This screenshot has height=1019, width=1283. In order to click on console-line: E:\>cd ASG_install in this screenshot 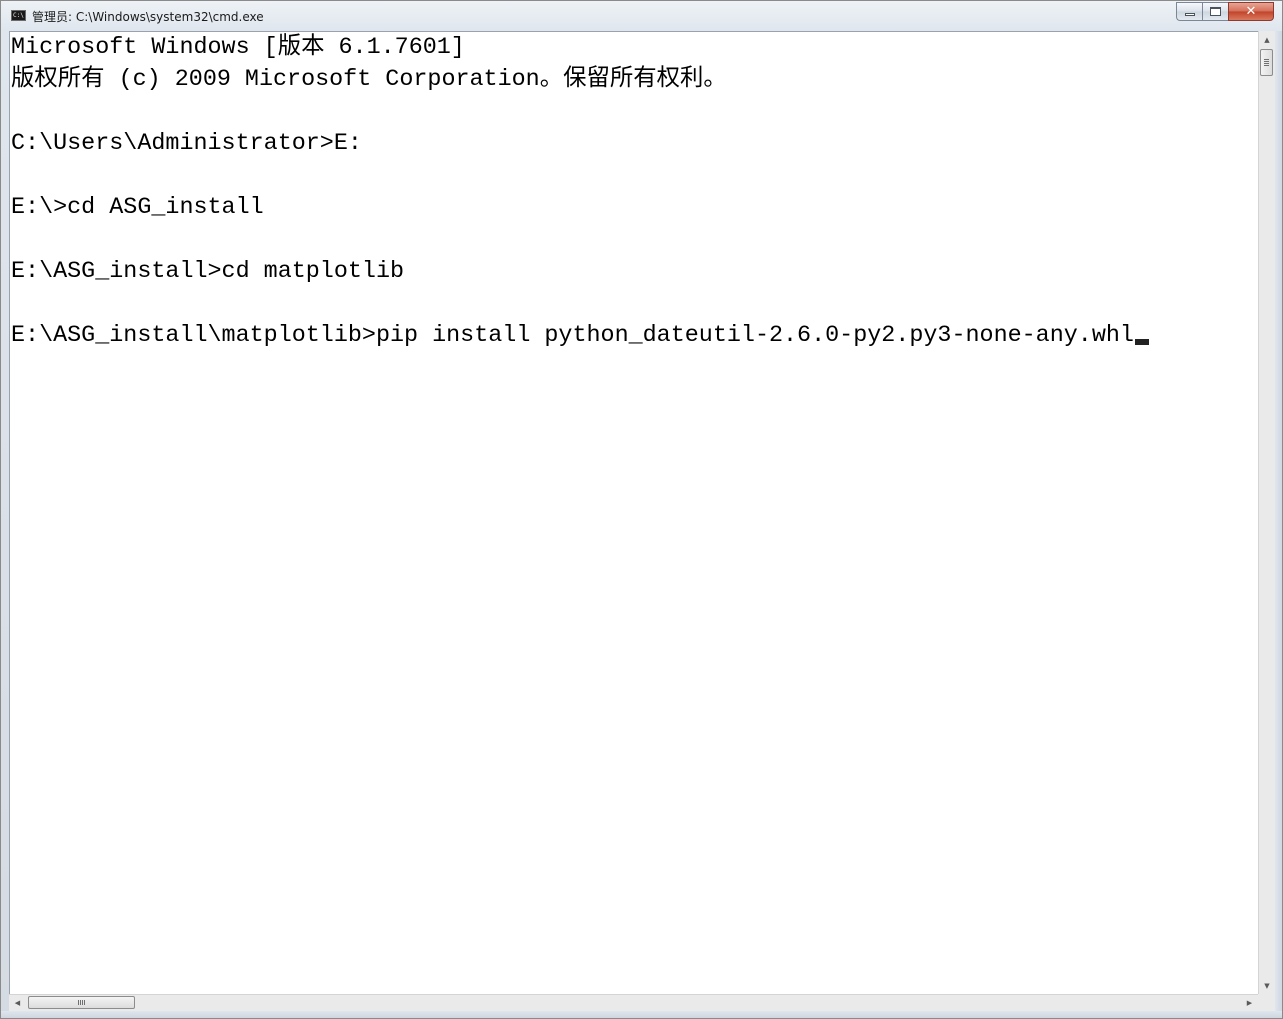, I will do `click(137, 208)`.